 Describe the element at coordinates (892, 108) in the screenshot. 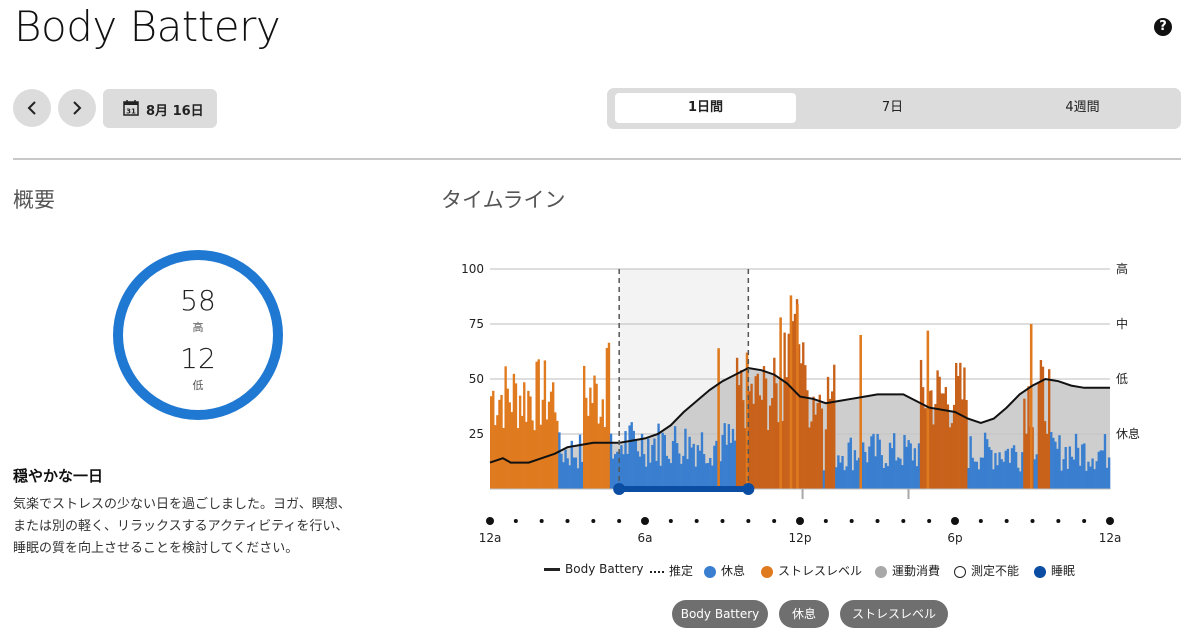

I see `tab-7-days: 7日` at that location.